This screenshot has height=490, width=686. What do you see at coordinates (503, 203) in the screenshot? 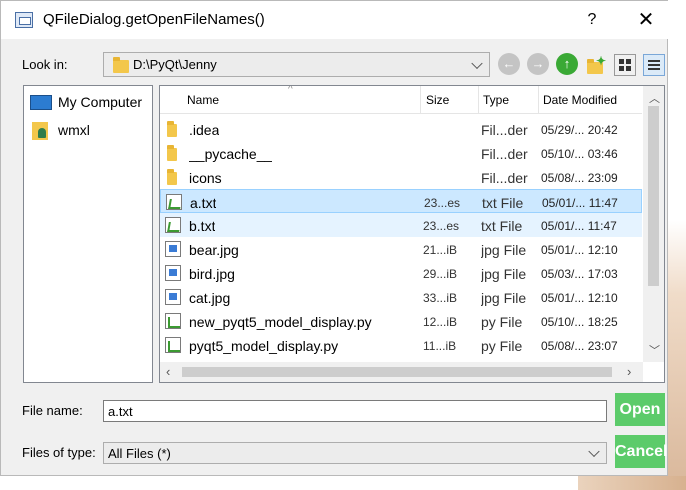
I see `file-type-cell: txt File` at bounding box center [503, 203].